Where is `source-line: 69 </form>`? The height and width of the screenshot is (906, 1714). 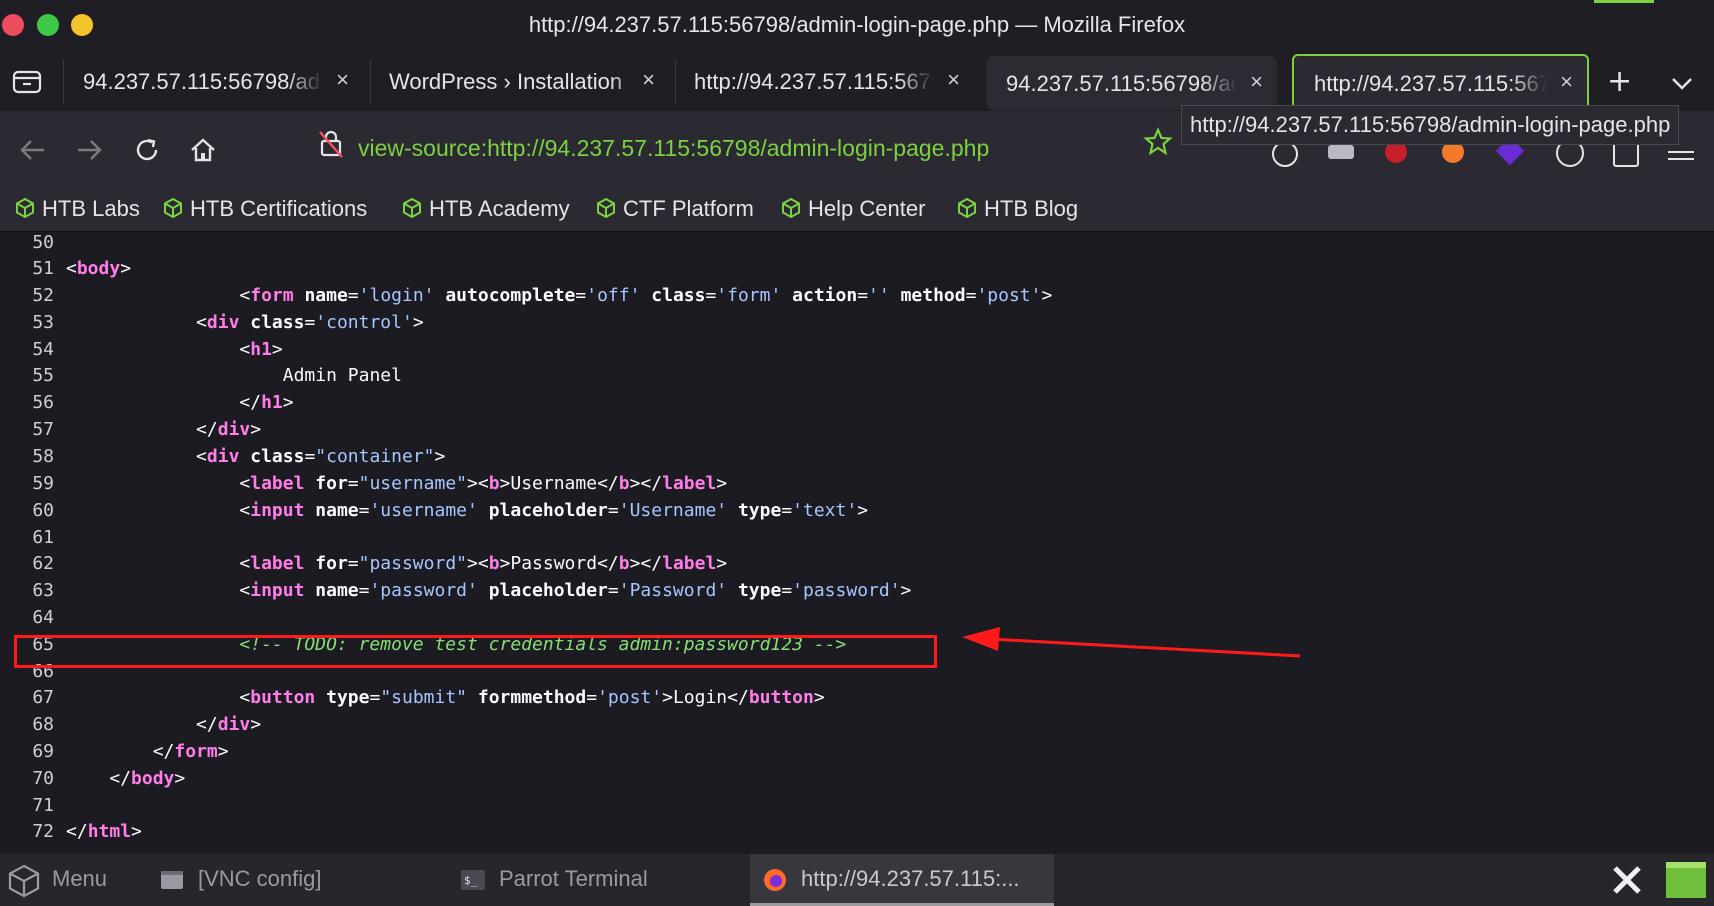 source-line: 69 </form> is located at coordinates (114, 751).